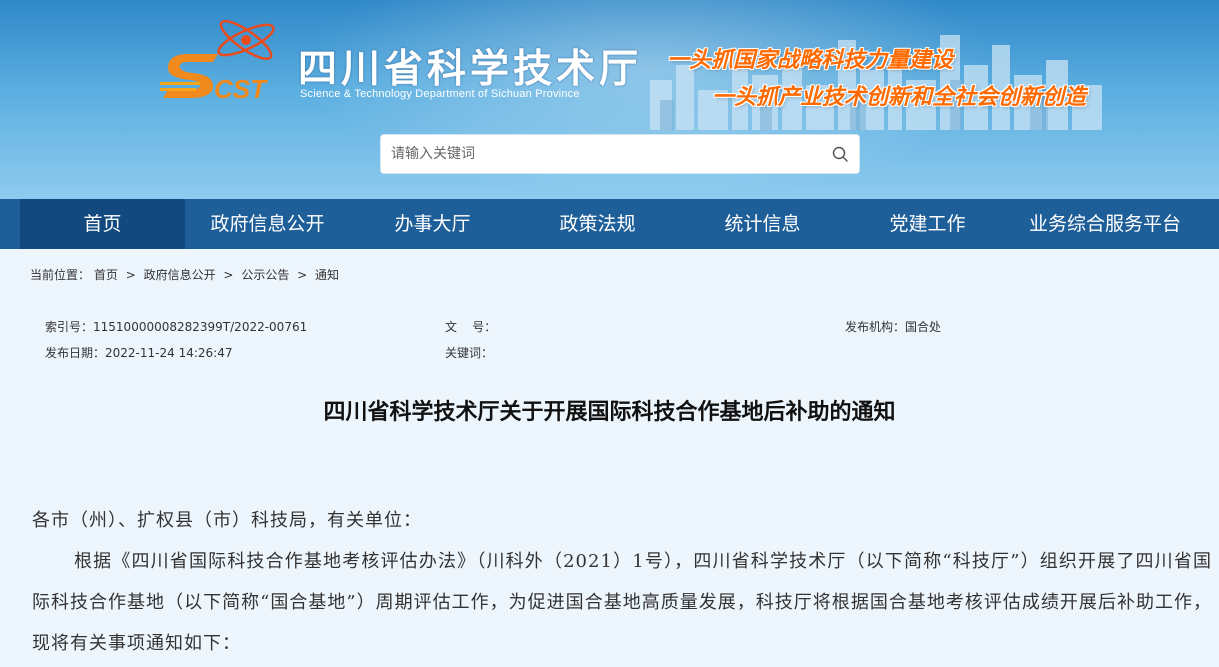 The width and height of the screenshot is (1219, 667). I want to click on org-label: 发布机构：, so click(875, 327).